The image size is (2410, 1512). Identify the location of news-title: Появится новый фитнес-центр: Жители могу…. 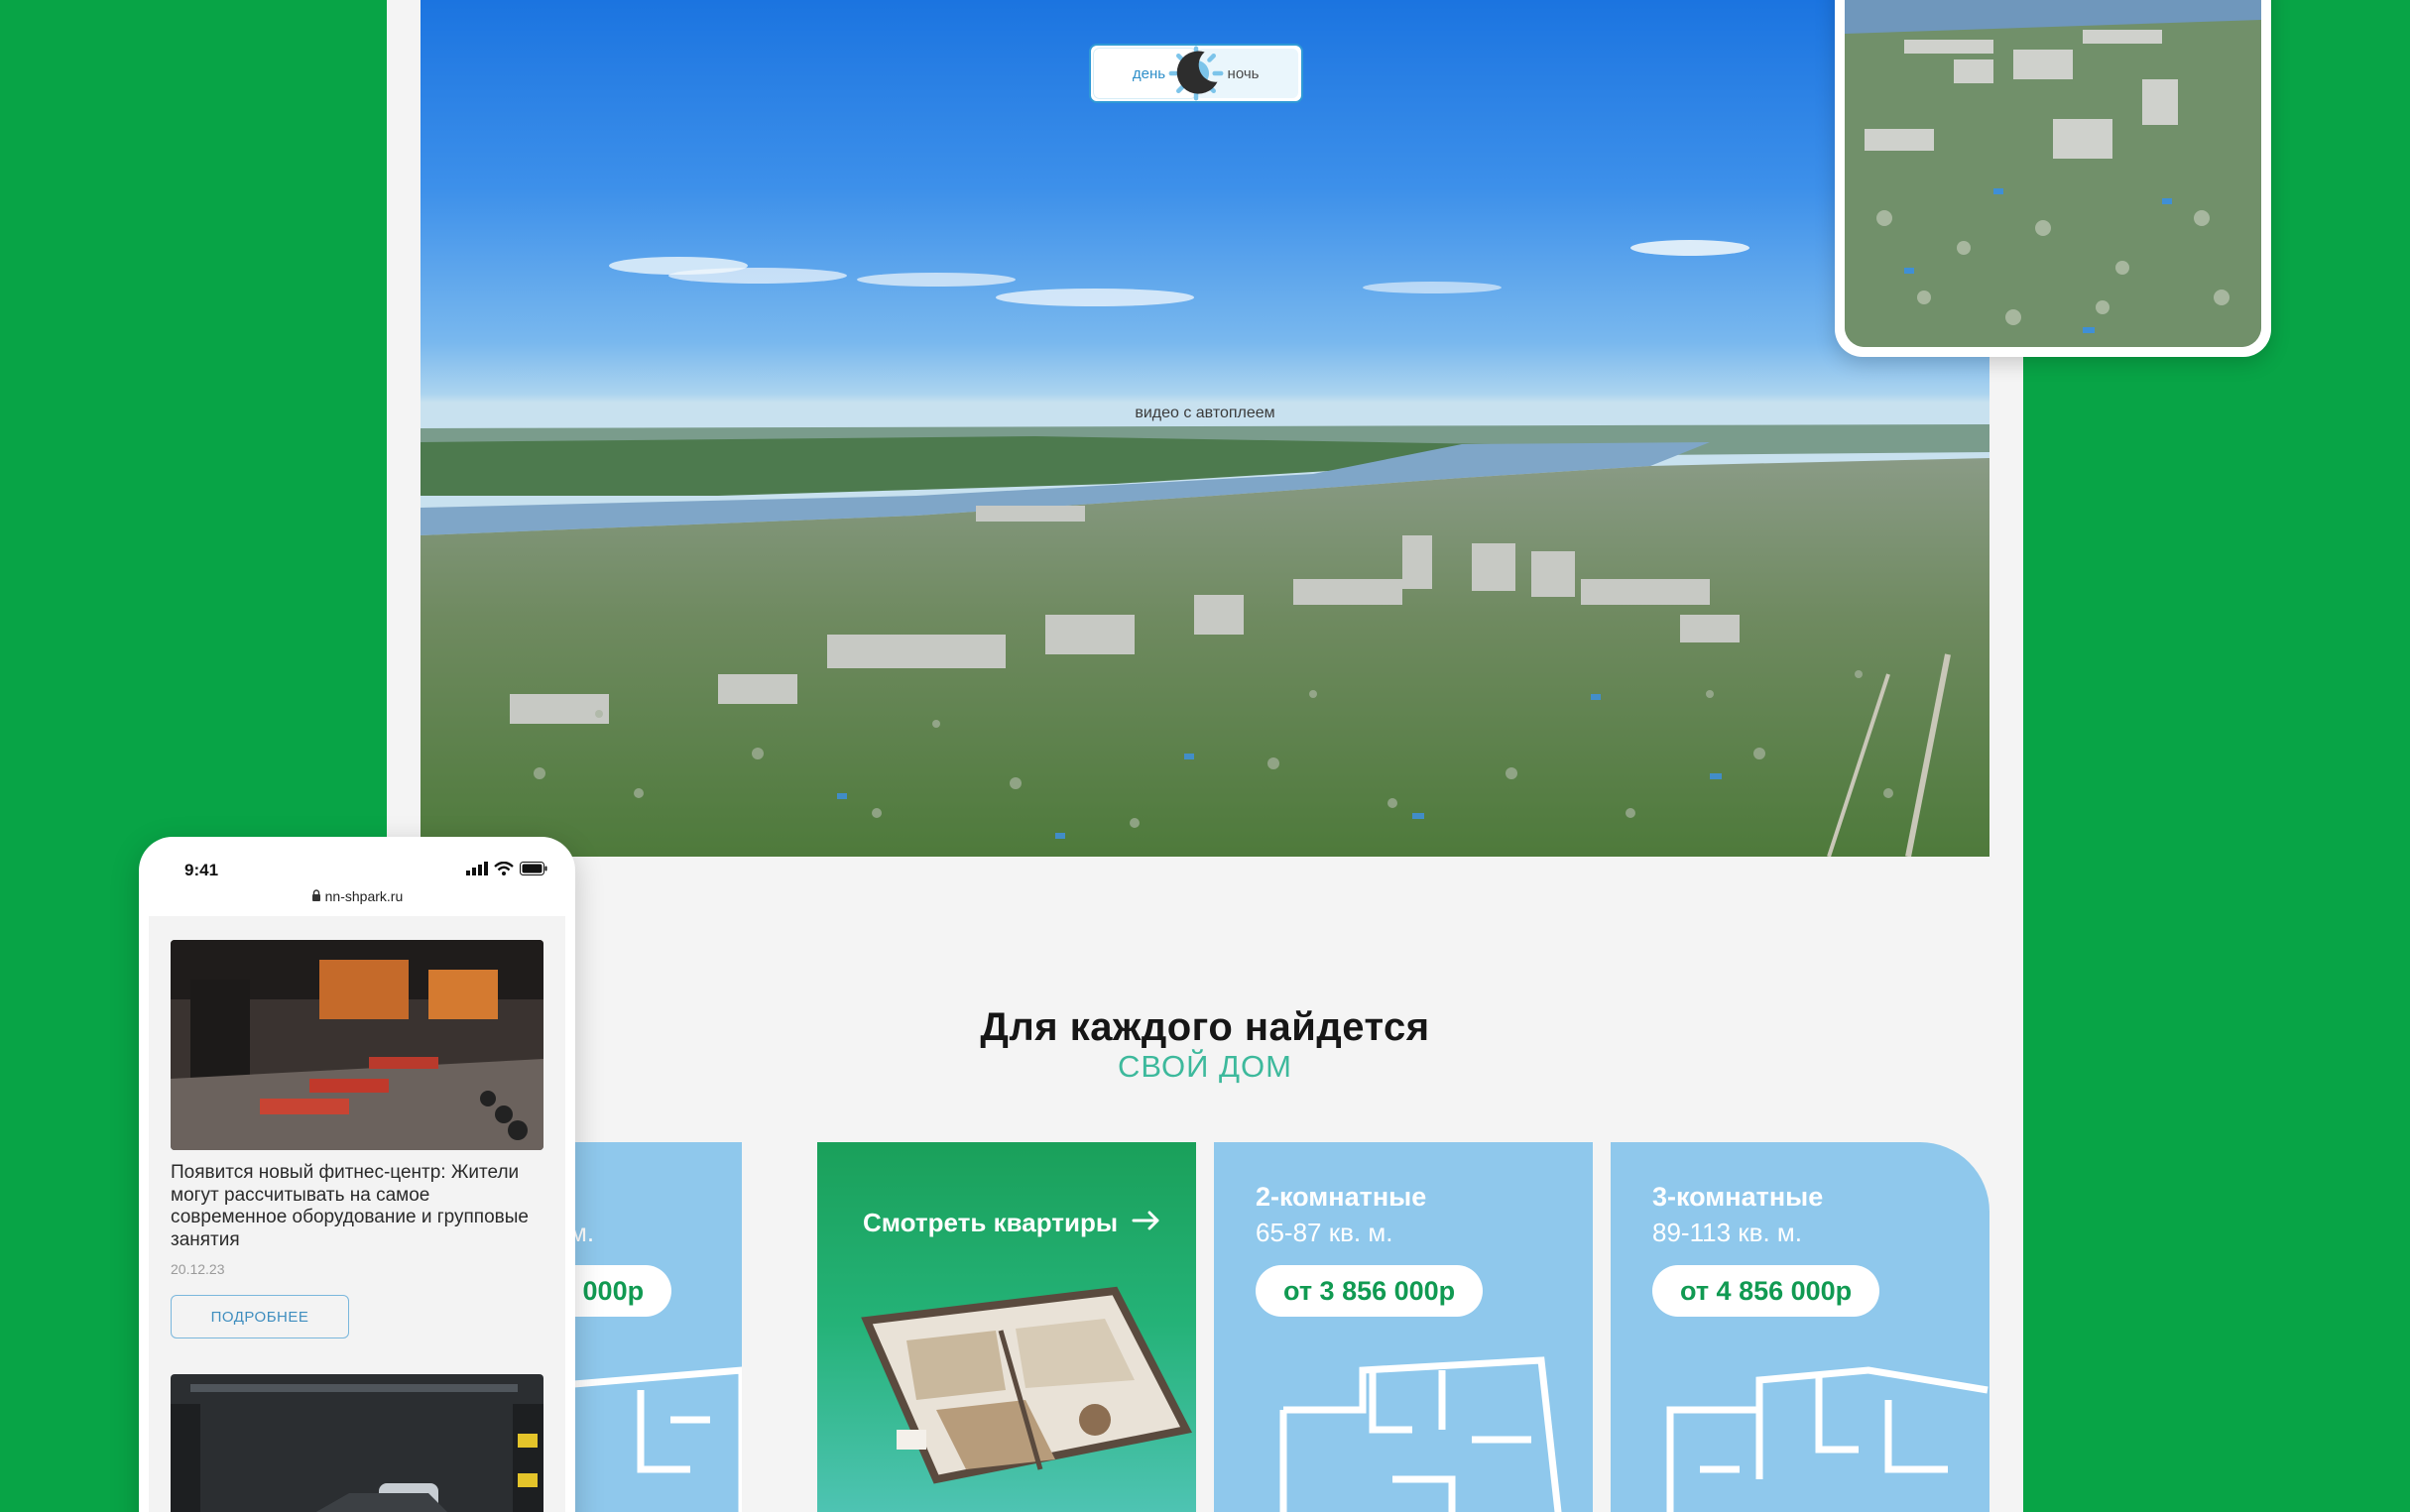
(357, 1206).